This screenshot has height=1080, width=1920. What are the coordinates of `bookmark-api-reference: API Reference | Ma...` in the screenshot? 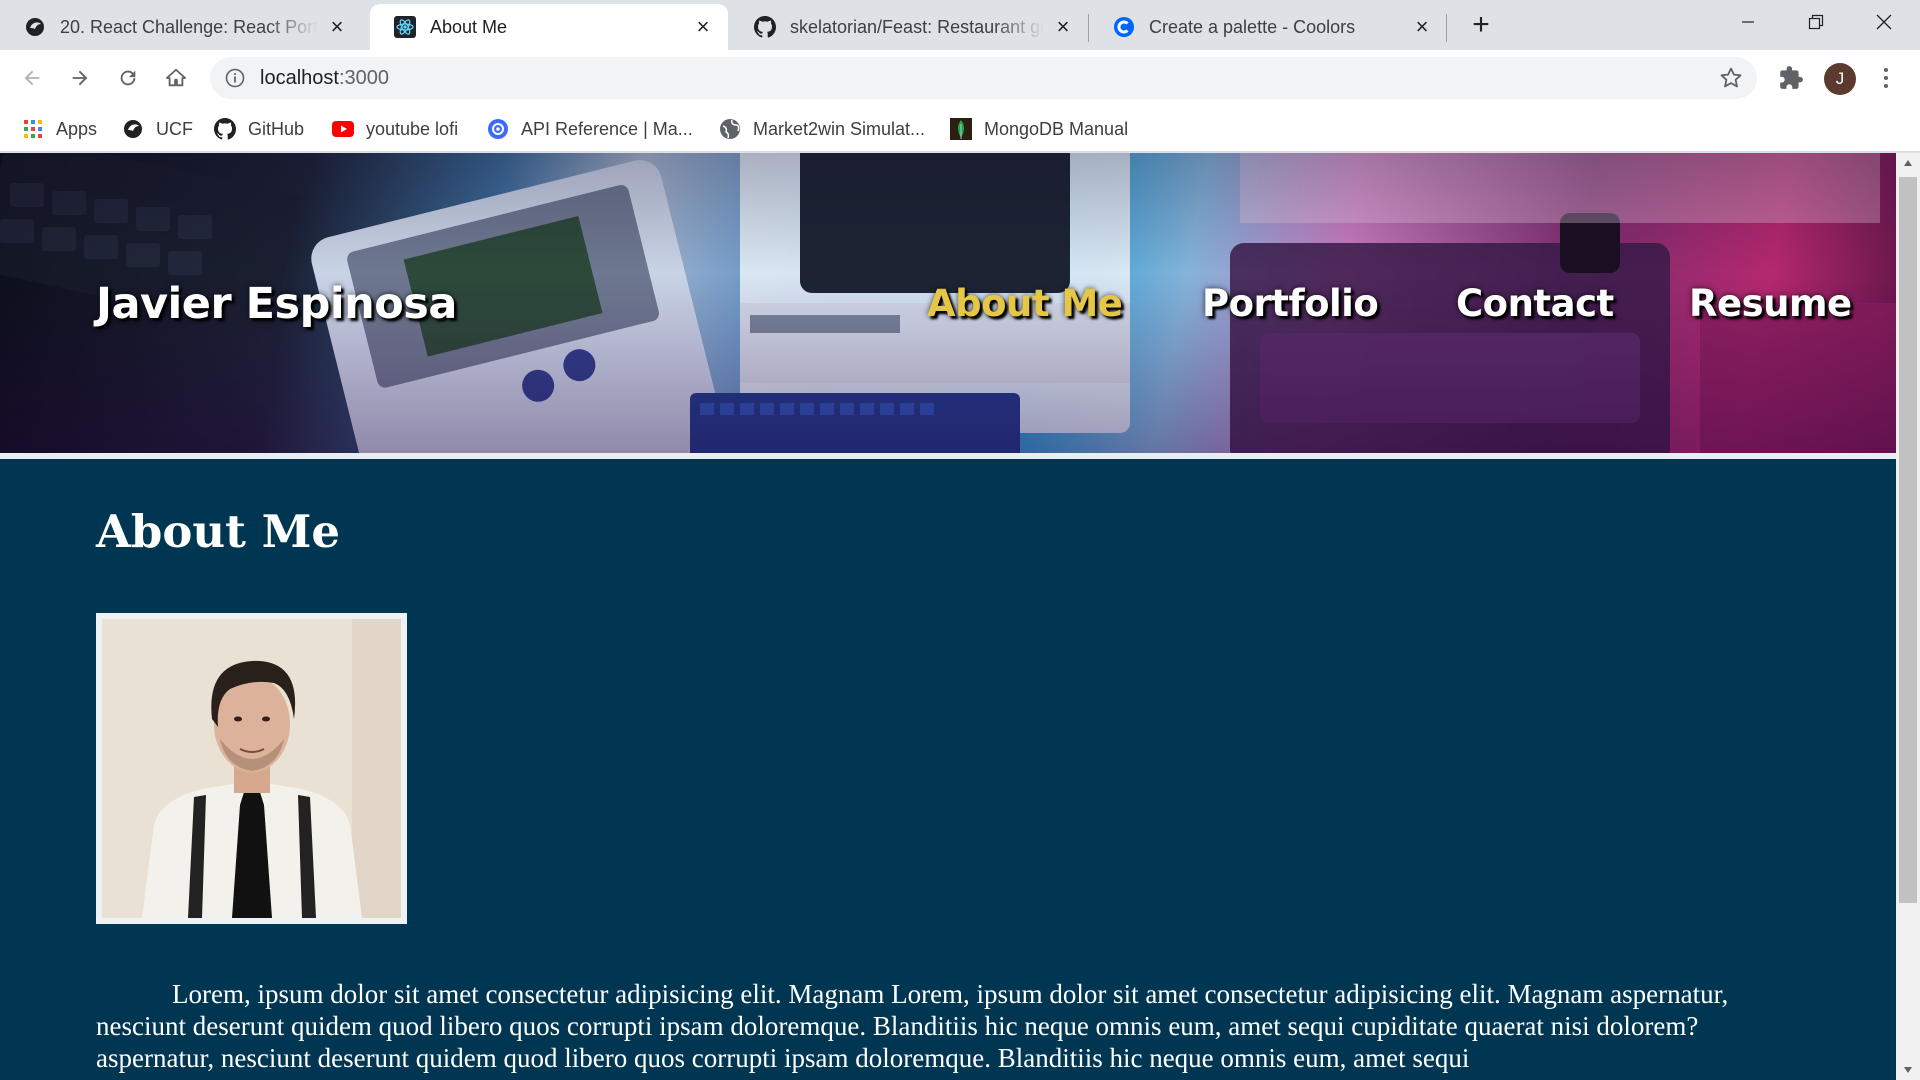 It's located at (590, 129).